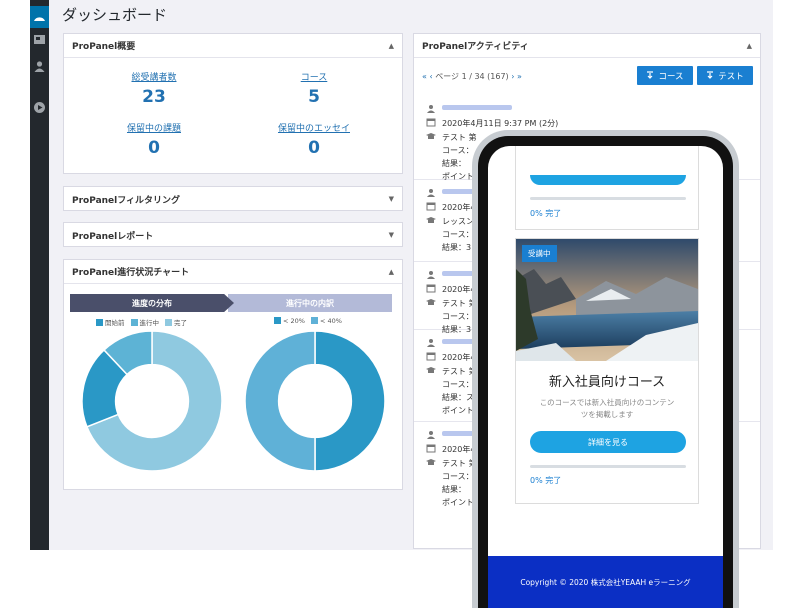  I want to click on chart-header-left: 進度の分布, so click(152, 303).